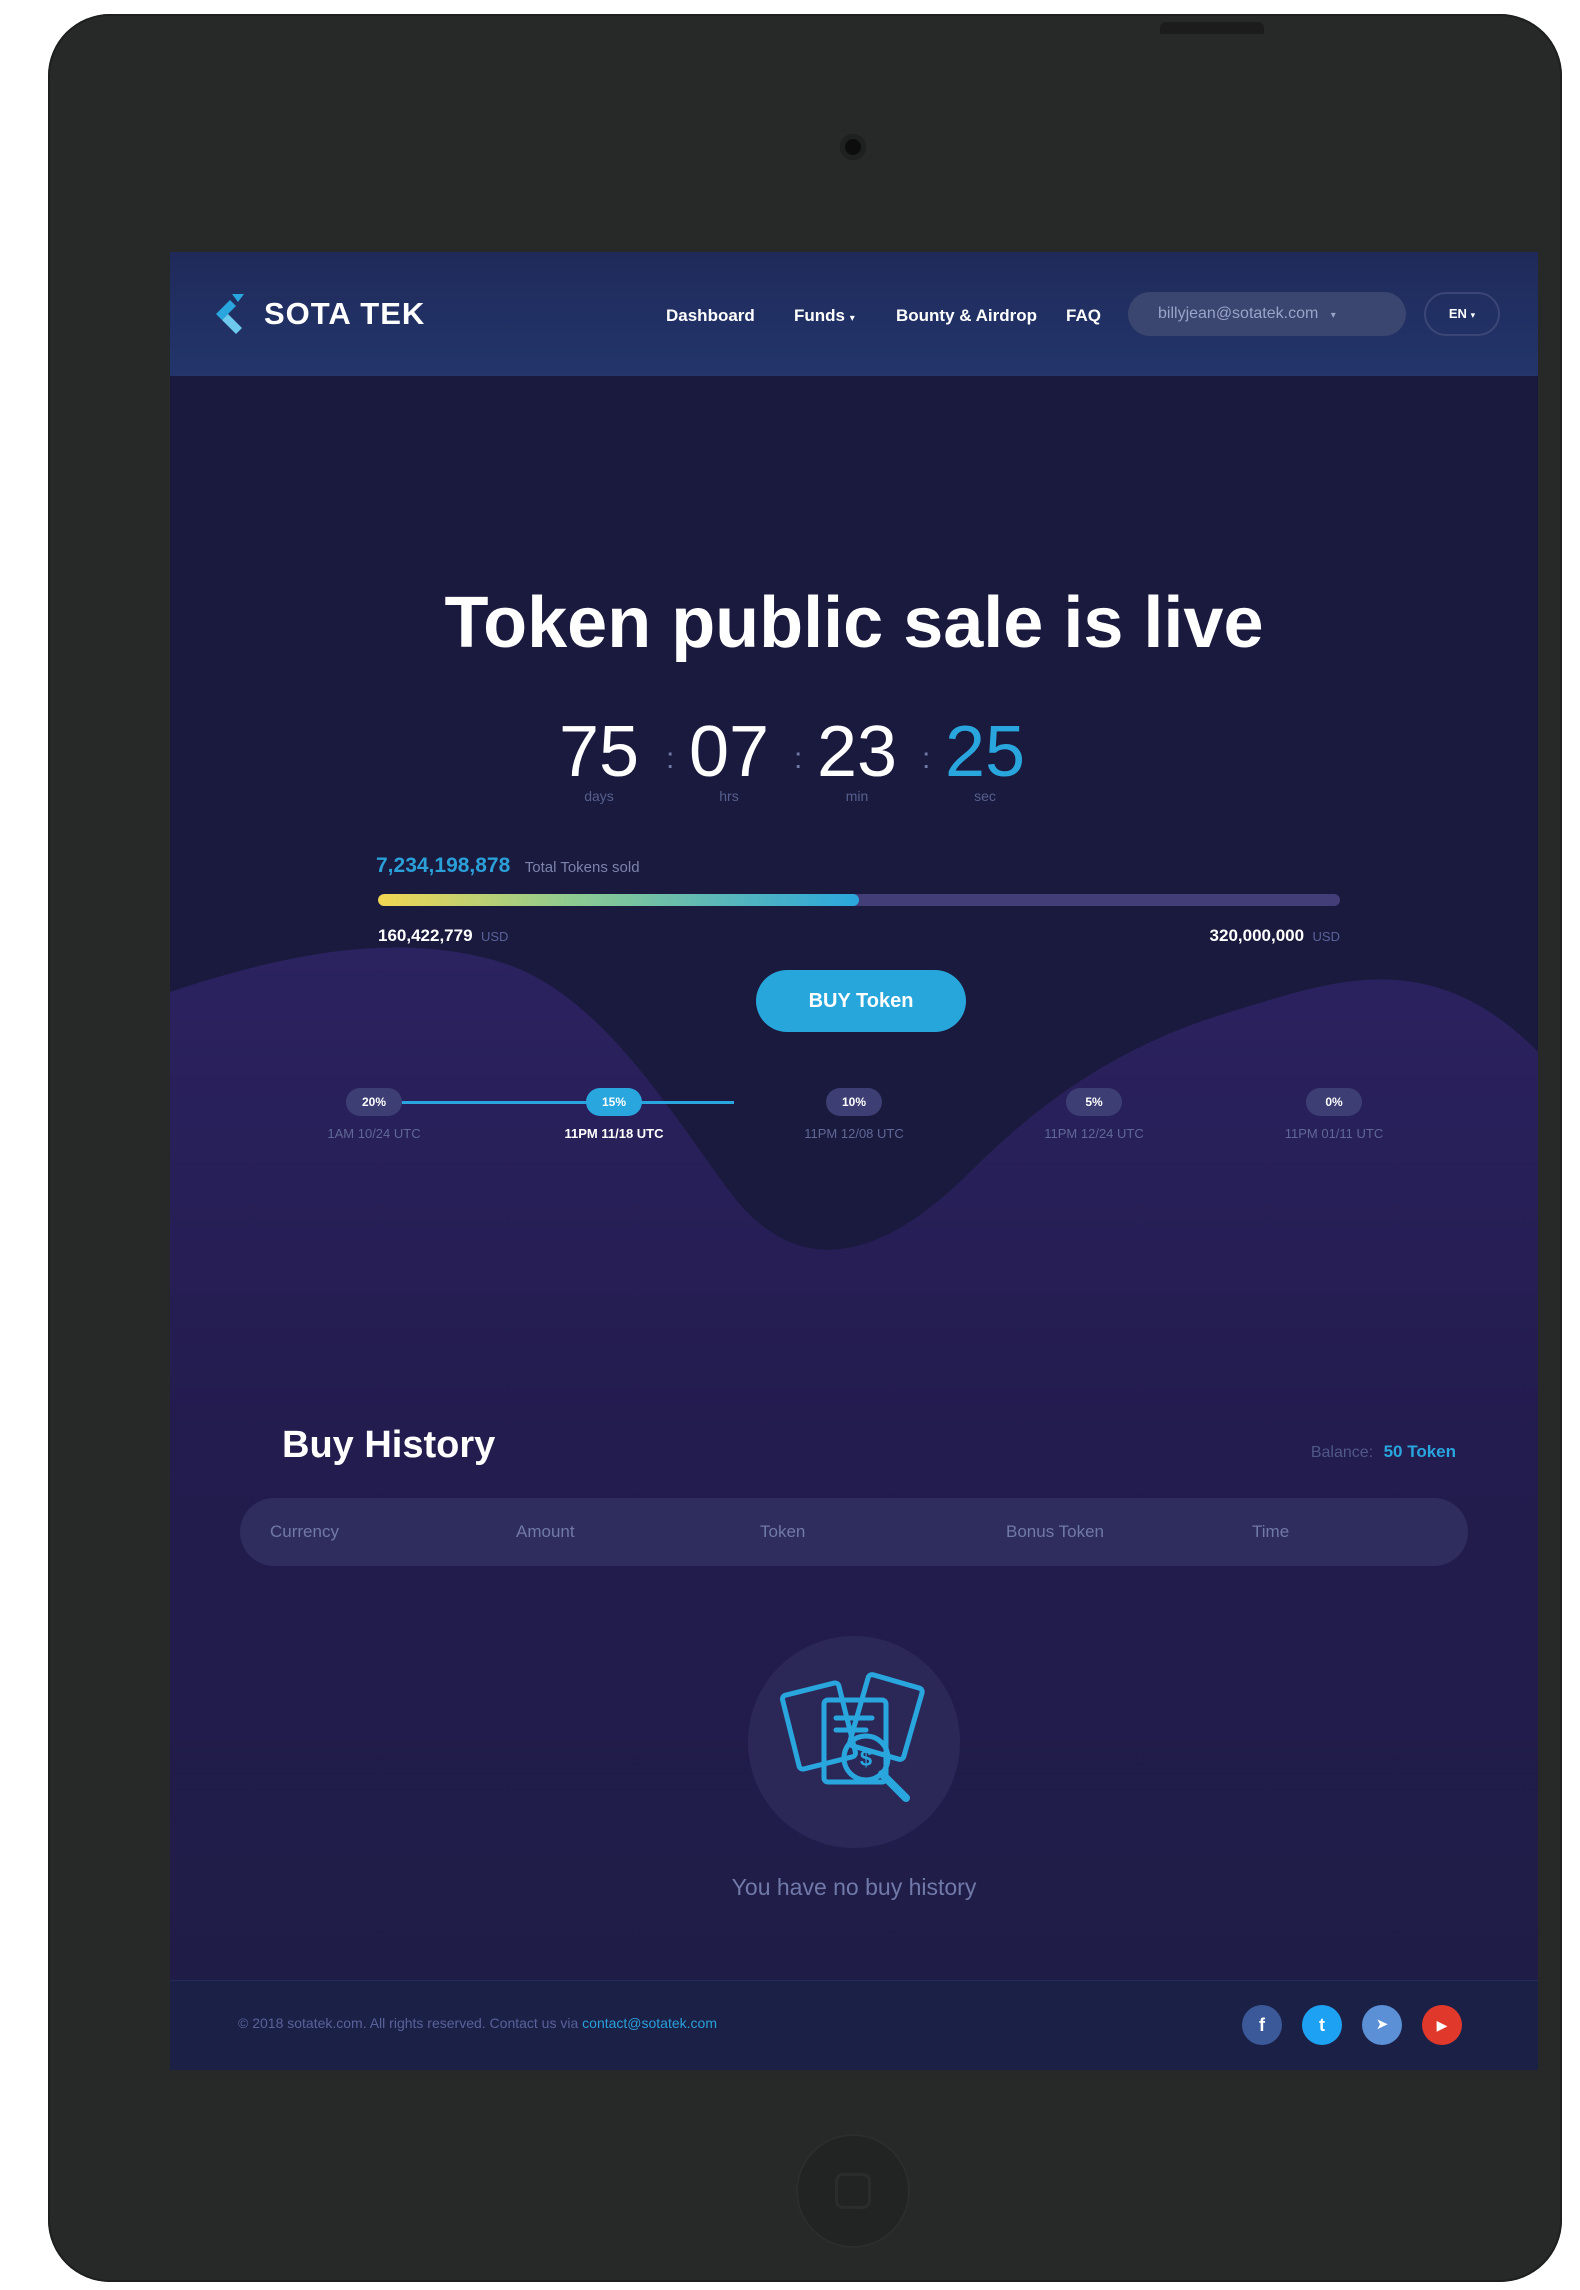  I want to click on timeline-bonus-badge-active: 15%, so click(614, 1102).